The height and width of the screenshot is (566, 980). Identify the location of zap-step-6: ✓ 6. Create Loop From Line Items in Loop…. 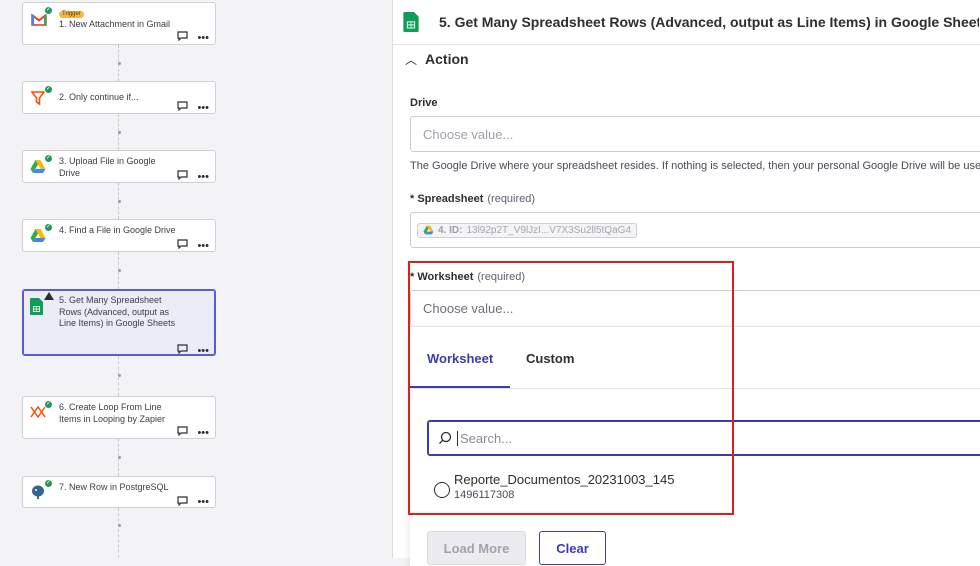
(119, 417).